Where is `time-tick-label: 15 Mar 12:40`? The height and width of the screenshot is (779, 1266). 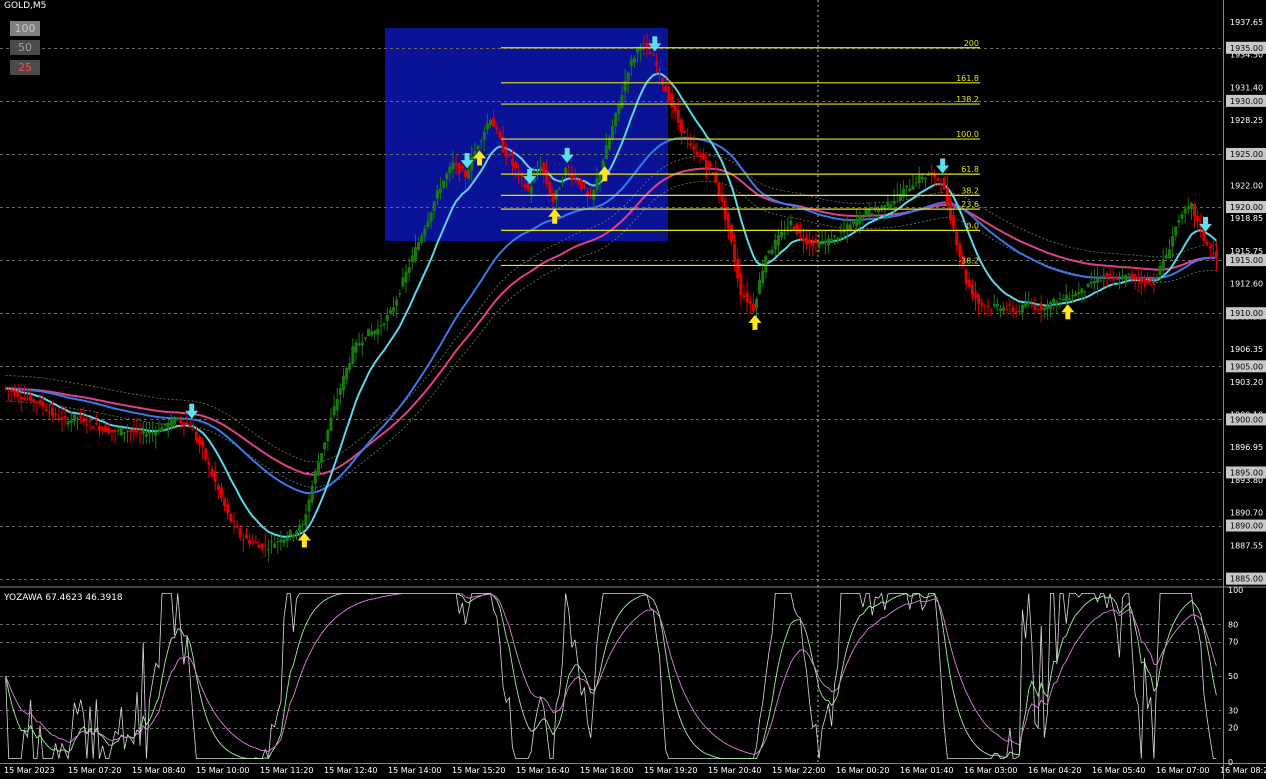
time-tick-label: 15 Mar 12:40 is located at coordinates (350, 770).